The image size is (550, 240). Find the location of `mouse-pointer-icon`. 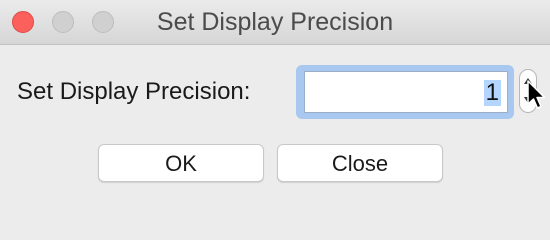

mouse-pointer-icon is located at coordinates (536, 94).